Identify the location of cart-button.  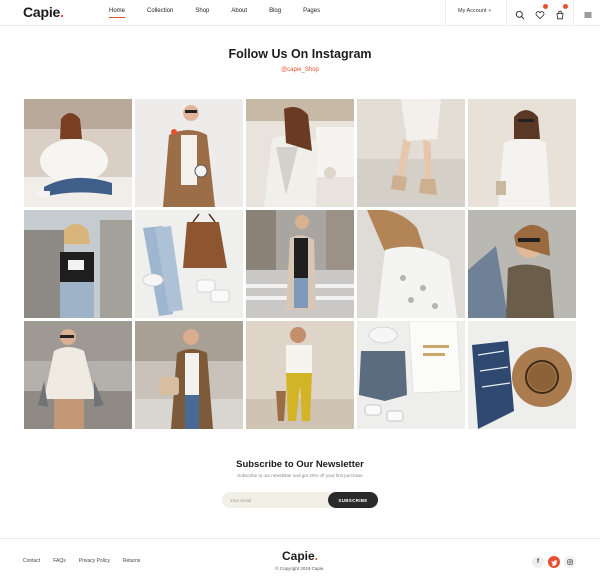
(561, 12).